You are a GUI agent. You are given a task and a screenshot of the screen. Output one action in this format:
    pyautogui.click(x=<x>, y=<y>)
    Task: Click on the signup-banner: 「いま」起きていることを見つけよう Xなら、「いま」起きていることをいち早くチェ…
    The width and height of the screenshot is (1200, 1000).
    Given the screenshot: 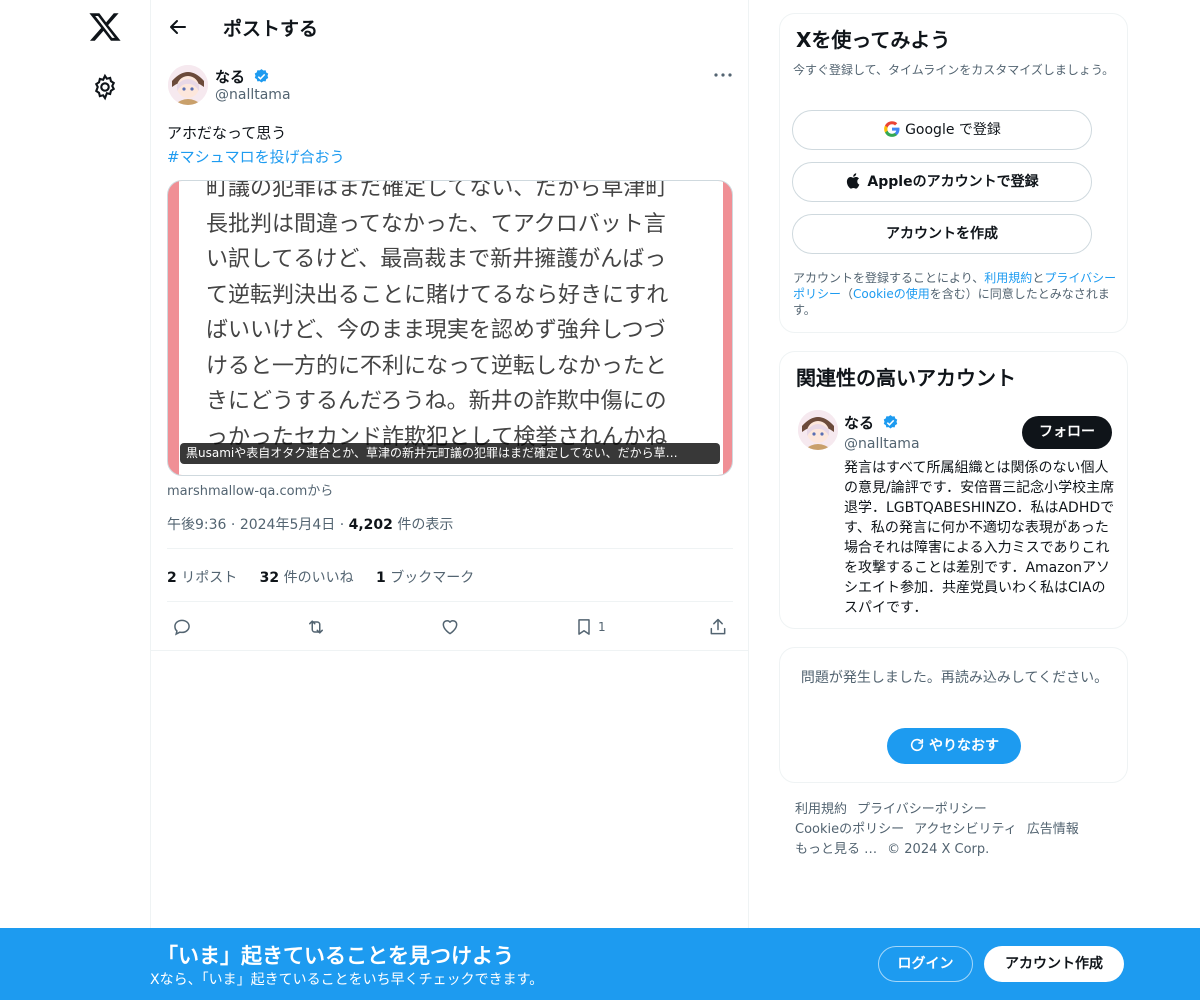 What is the action you would take?
    pyautogui.click(x=600, y=964)
    